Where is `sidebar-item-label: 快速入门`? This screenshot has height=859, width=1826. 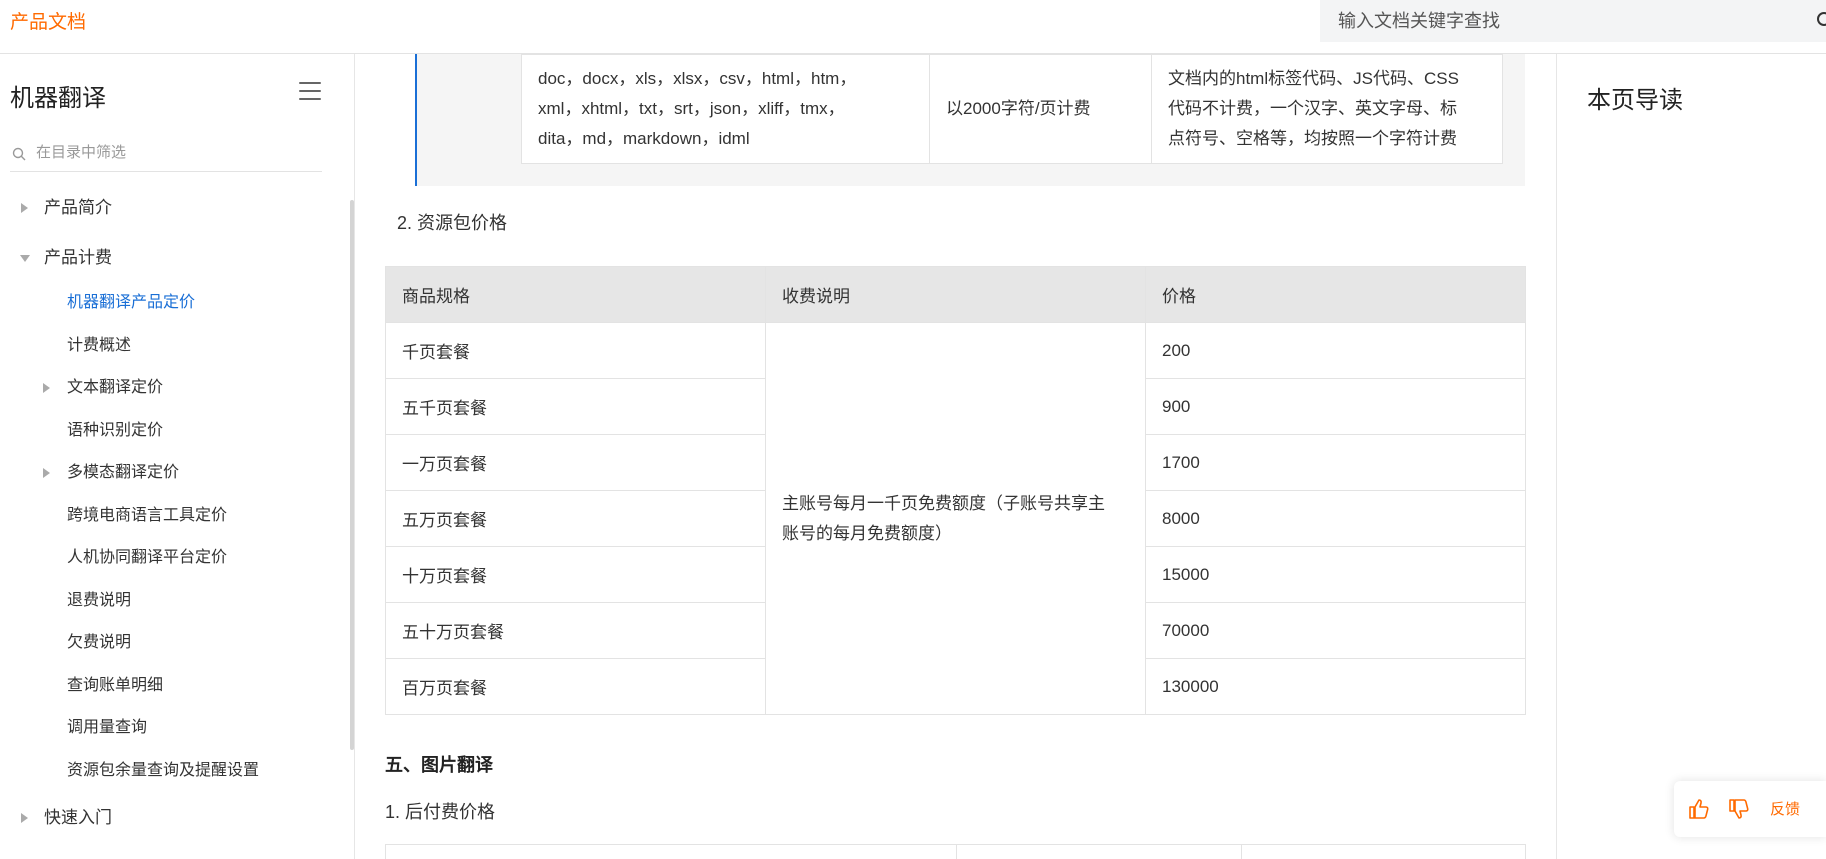 sidebar-item-label: 快速入门 is located at coordinates (78, 817).